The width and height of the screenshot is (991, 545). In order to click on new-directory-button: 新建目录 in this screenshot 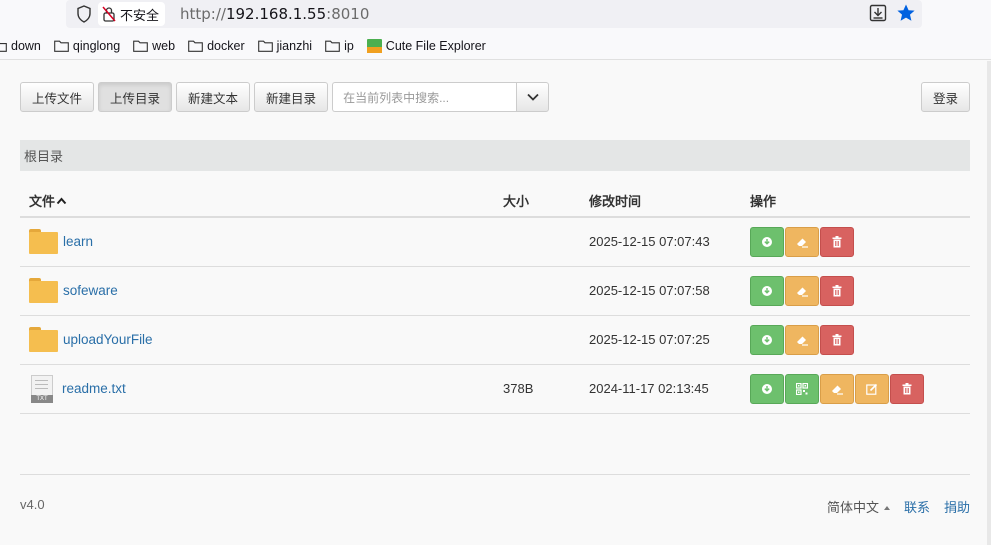, I will do `click(291, 97)`.